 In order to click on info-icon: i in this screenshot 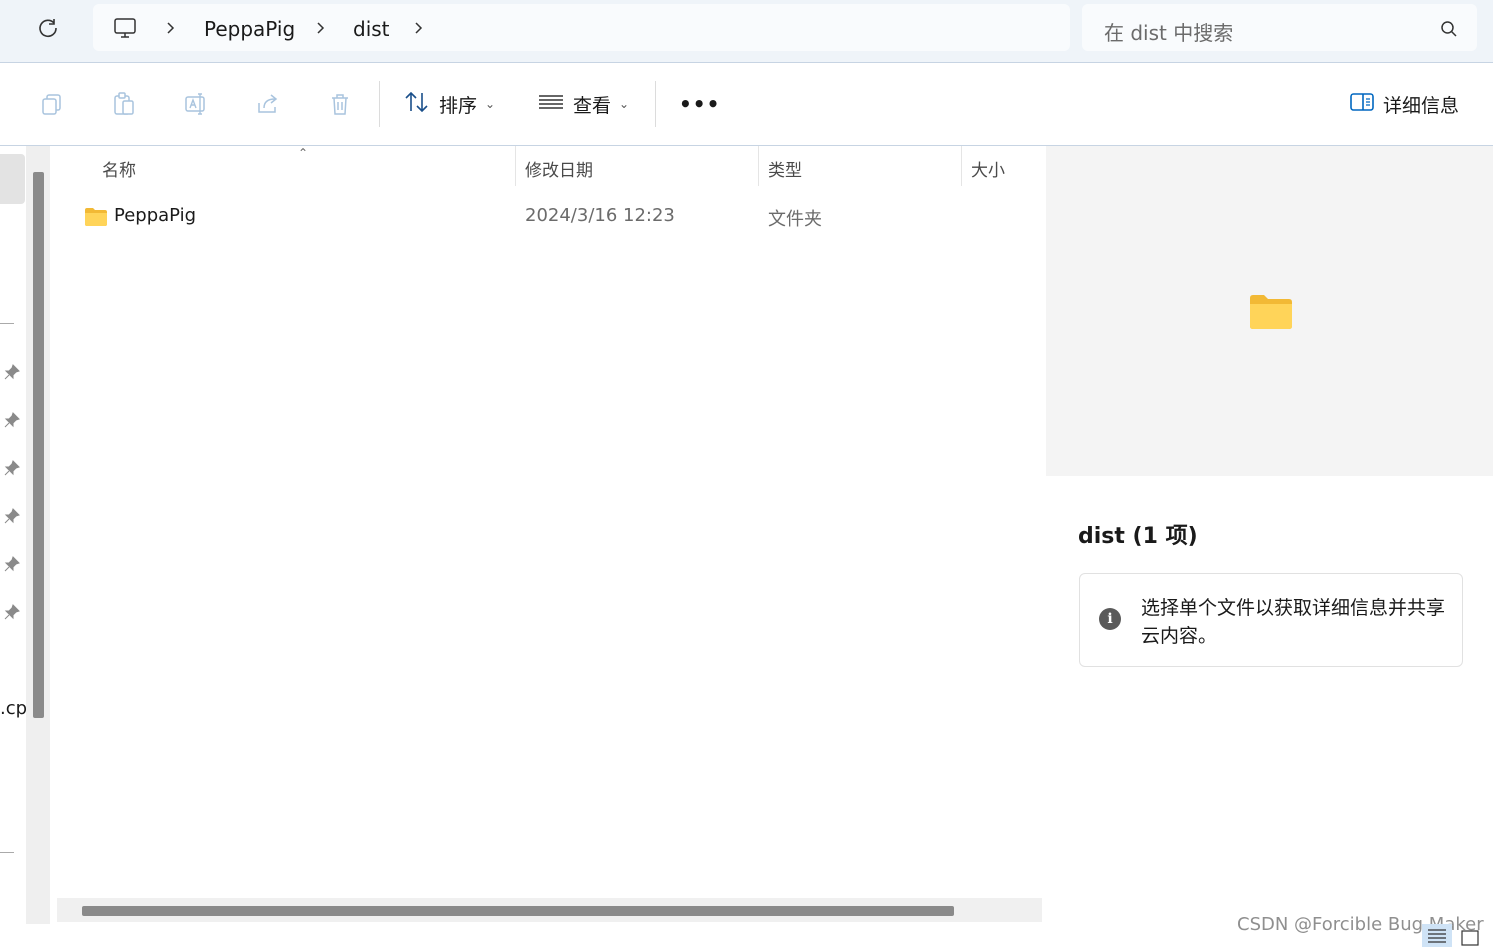, I will do `click(1110, 619)`.